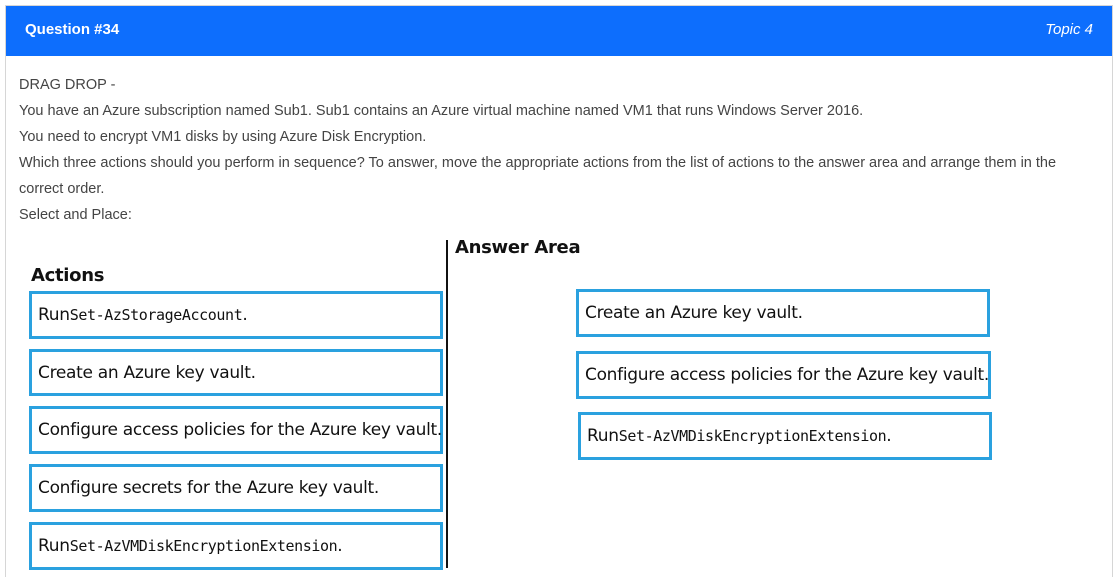 The height and width of the screenshot is (577, 1120). Describe the element at coordinates (68, 275) in the screenshot. I see `actions-heading: Actions` at that location.